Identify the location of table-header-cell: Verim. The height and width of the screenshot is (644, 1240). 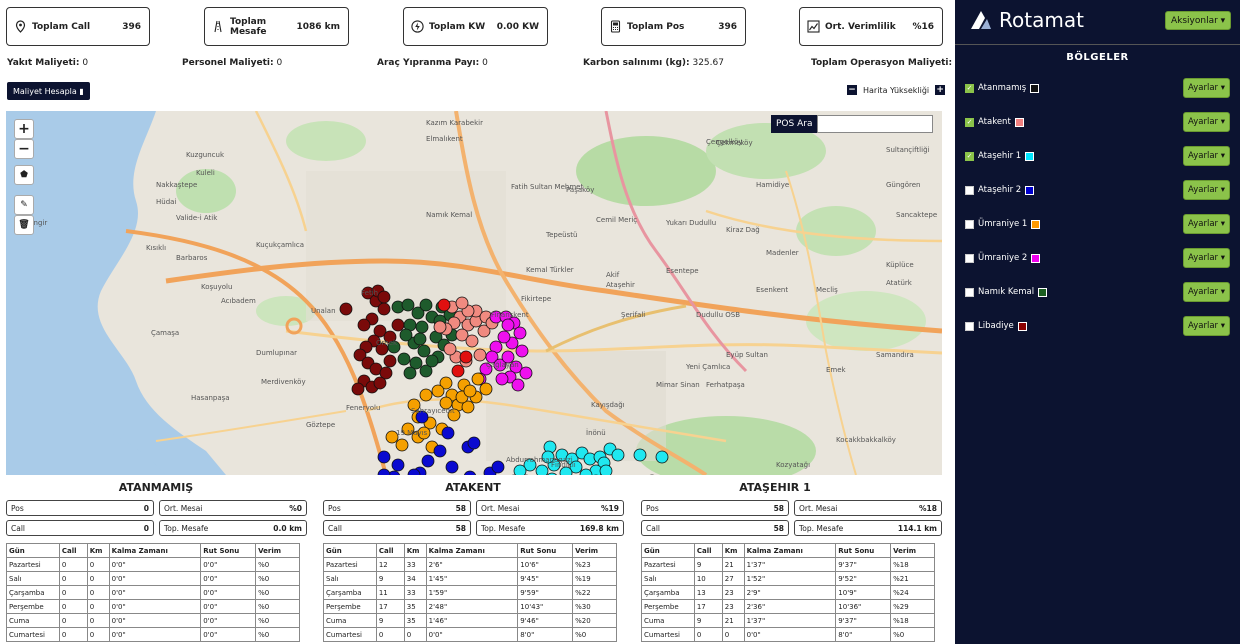
(912, 550).